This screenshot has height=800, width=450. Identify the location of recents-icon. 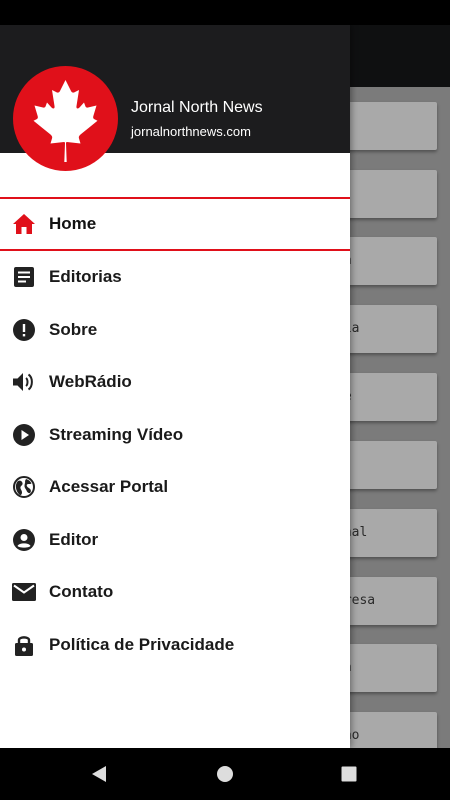
(349, 774).